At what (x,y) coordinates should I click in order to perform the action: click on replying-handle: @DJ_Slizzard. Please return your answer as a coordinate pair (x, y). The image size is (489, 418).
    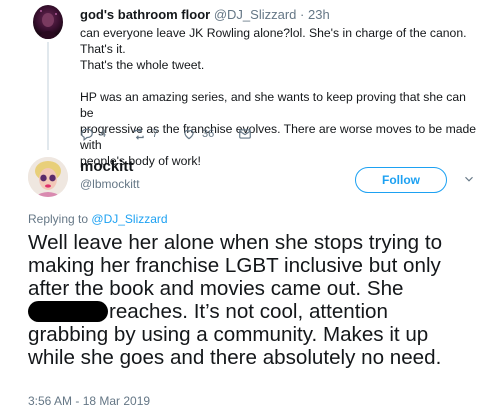
    Looking at the image, I should click on (129, 219).